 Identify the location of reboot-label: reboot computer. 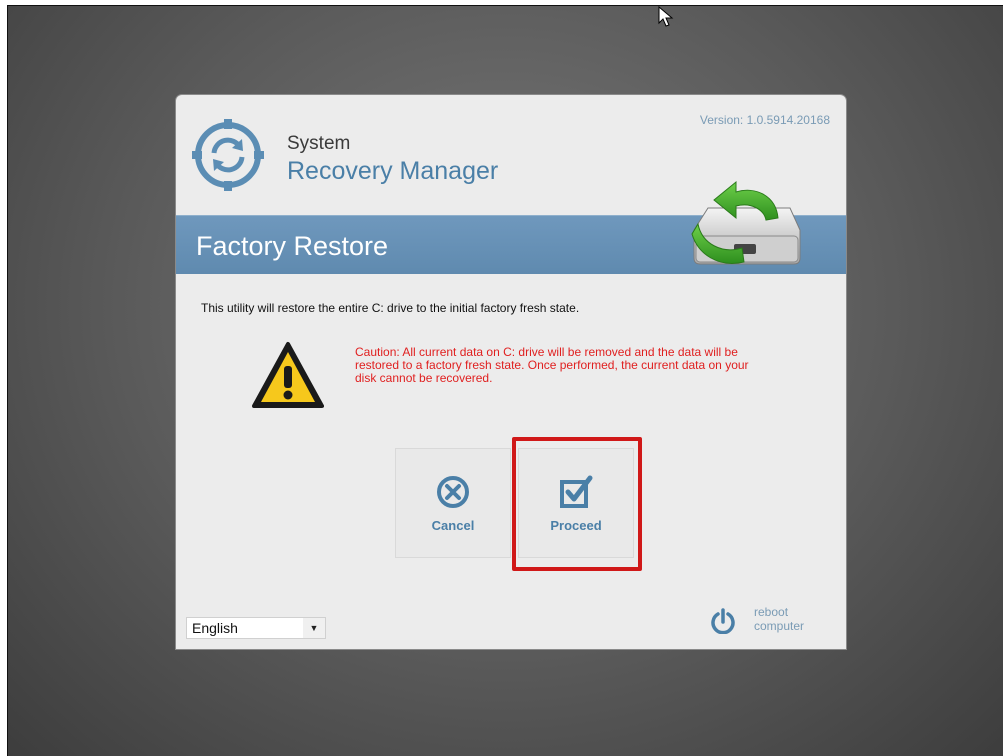
(779, 619).